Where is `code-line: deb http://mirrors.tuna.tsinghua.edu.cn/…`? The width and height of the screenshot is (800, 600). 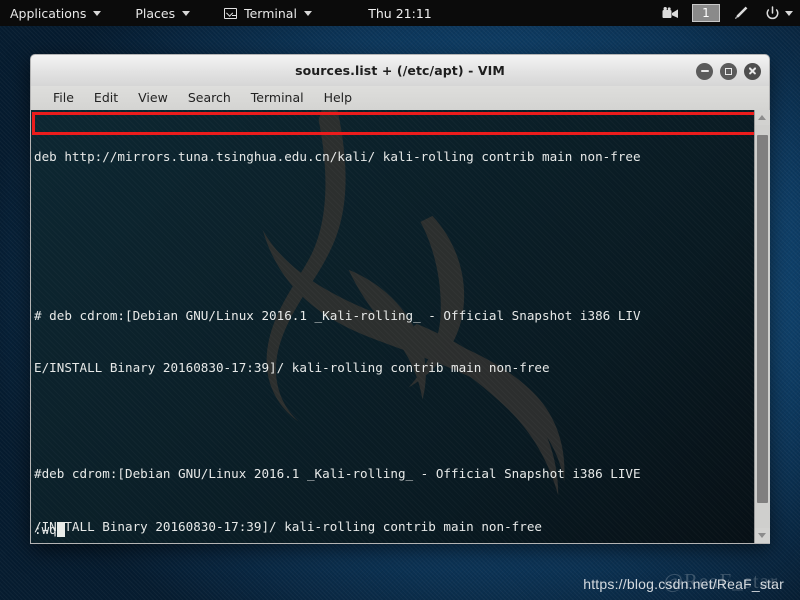 code-line: deb http://mirrors.tuna.tsinghua.edu.cn/… is located at coordinates (337, 157).